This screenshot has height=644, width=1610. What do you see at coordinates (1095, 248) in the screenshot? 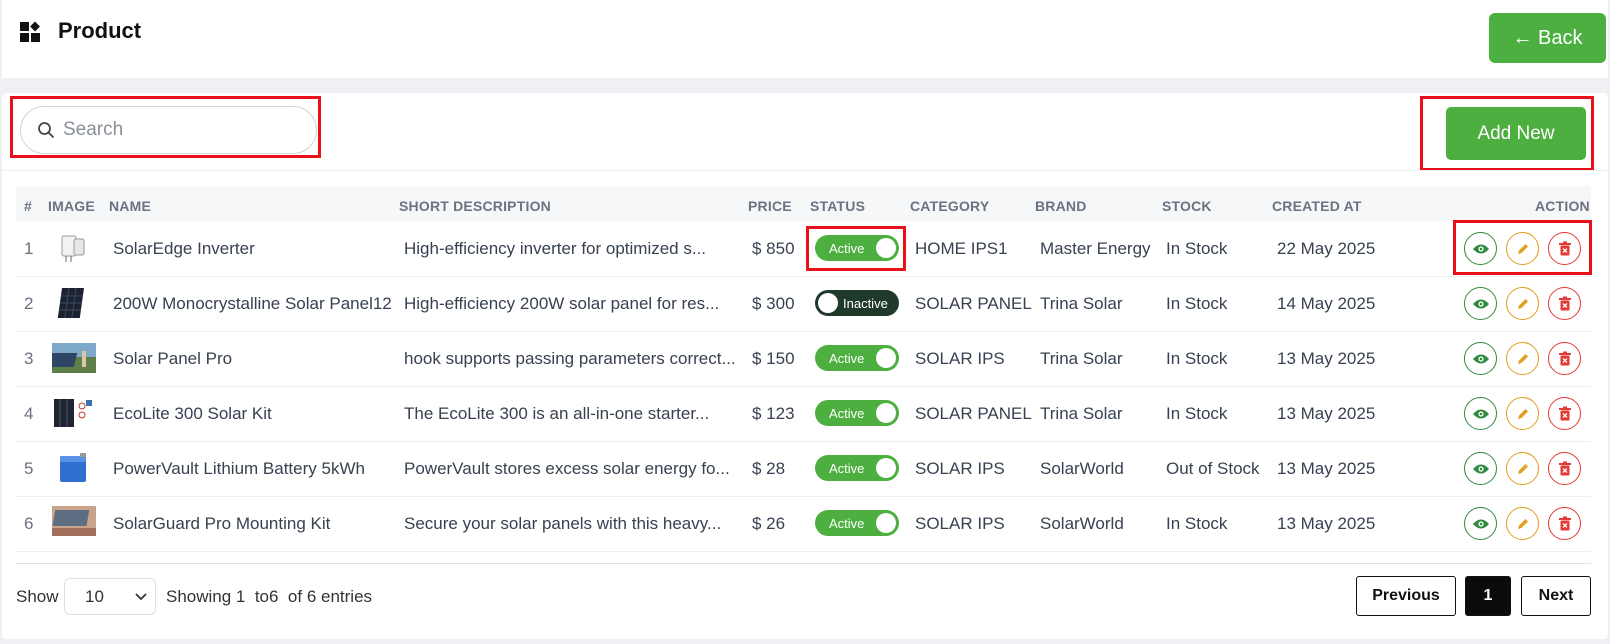
I see `product-brand: Master Energy` at bounding box center [1095, 248].